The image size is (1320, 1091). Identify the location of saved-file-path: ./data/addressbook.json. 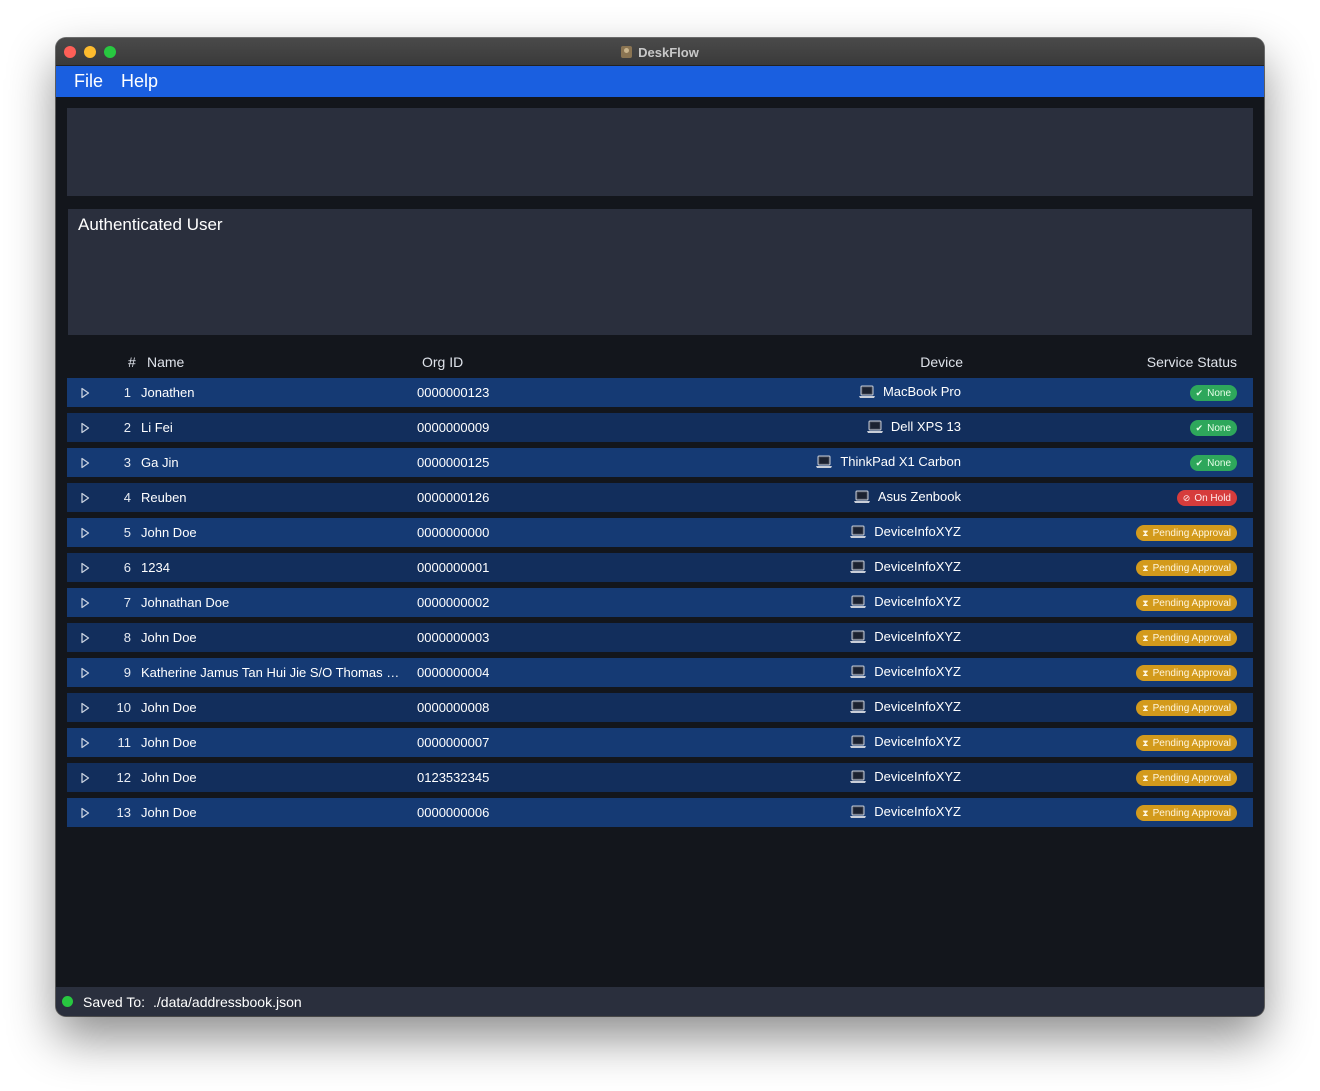
(227, 1001).